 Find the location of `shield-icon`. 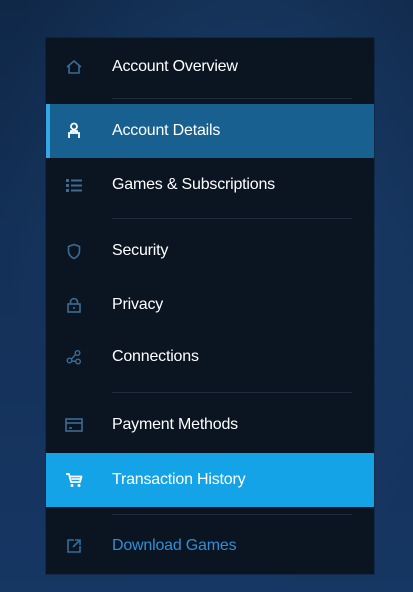

shield-icon is located at coordinates (74, 251).